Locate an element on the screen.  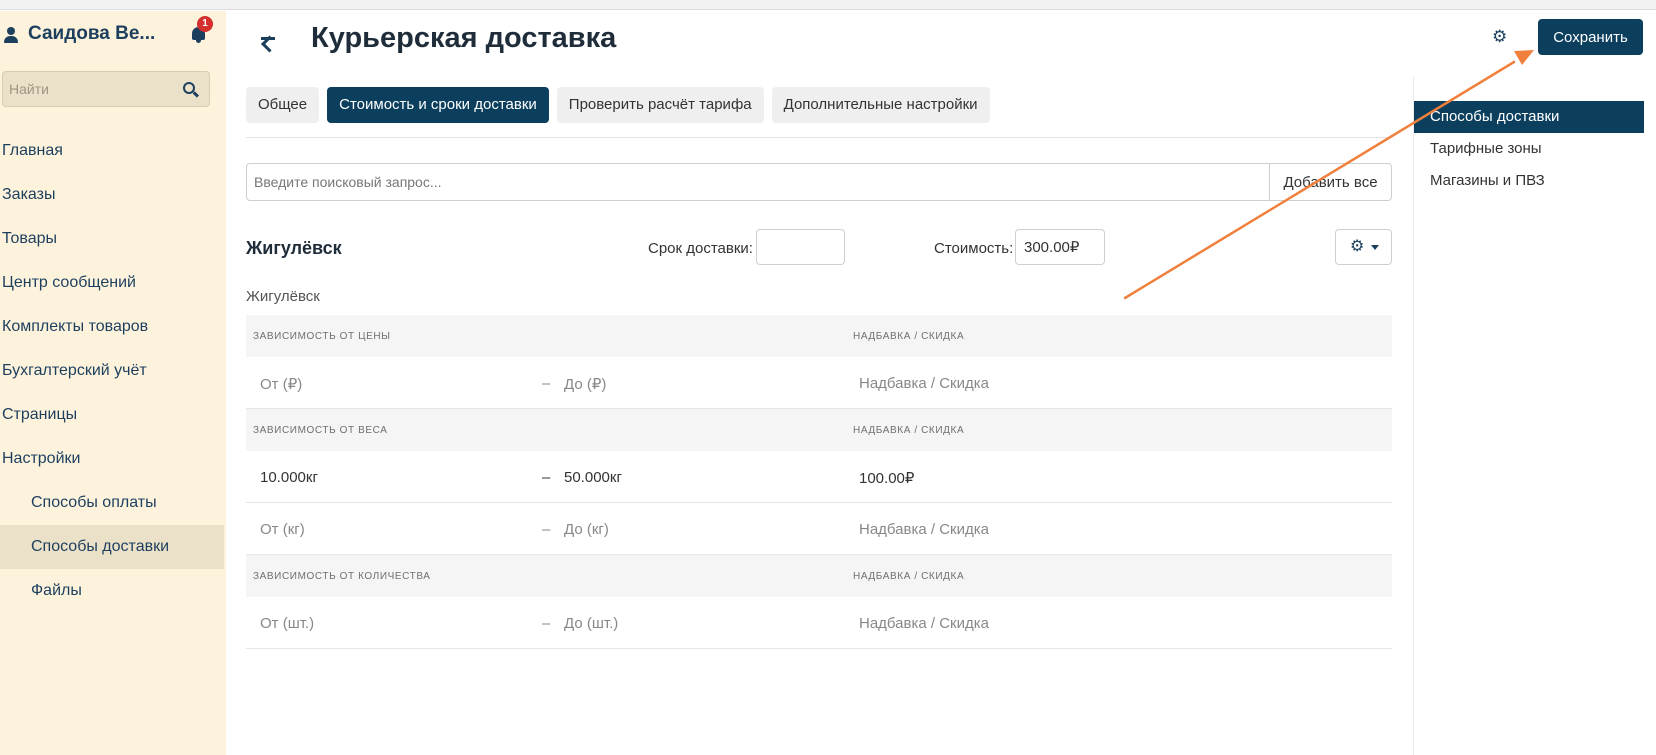
query-search-input is located at coordinates (757, 182).